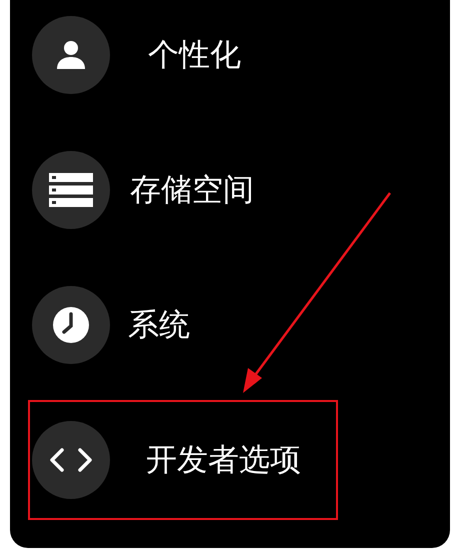 The image size is (460, 559). I want to click on setting-item: 系统, so click(159, 325).